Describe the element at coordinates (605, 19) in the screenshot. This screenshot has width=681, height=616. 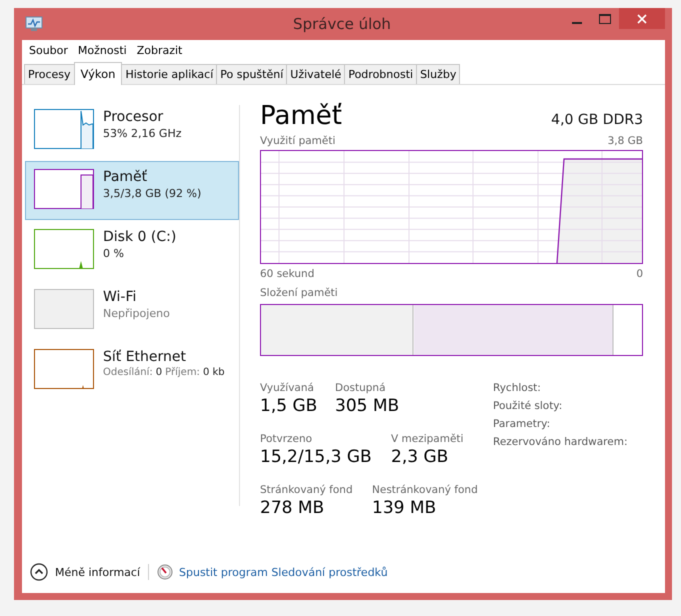
I see `maximize-icon` at that location.